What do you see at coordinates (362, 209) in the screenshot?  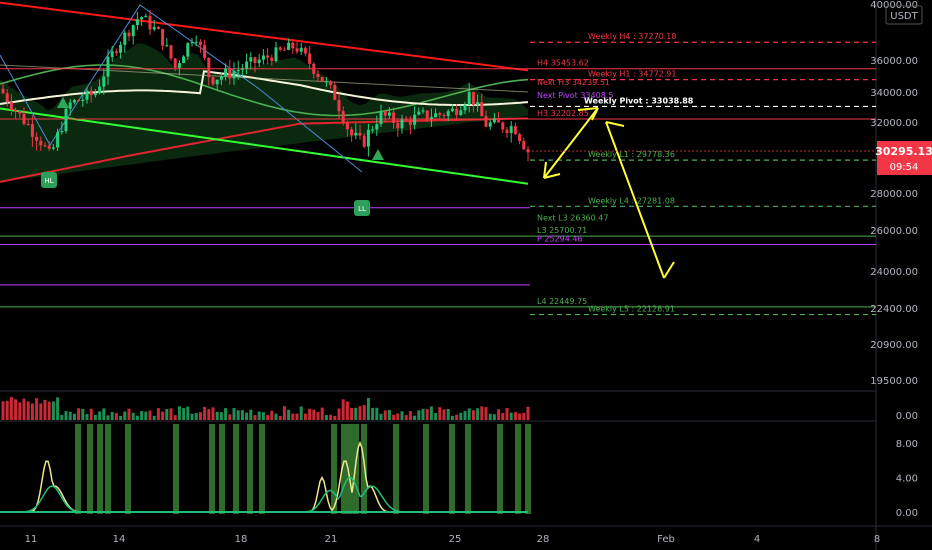 I see `marker-label: LL` at bounding box center [362, 209].